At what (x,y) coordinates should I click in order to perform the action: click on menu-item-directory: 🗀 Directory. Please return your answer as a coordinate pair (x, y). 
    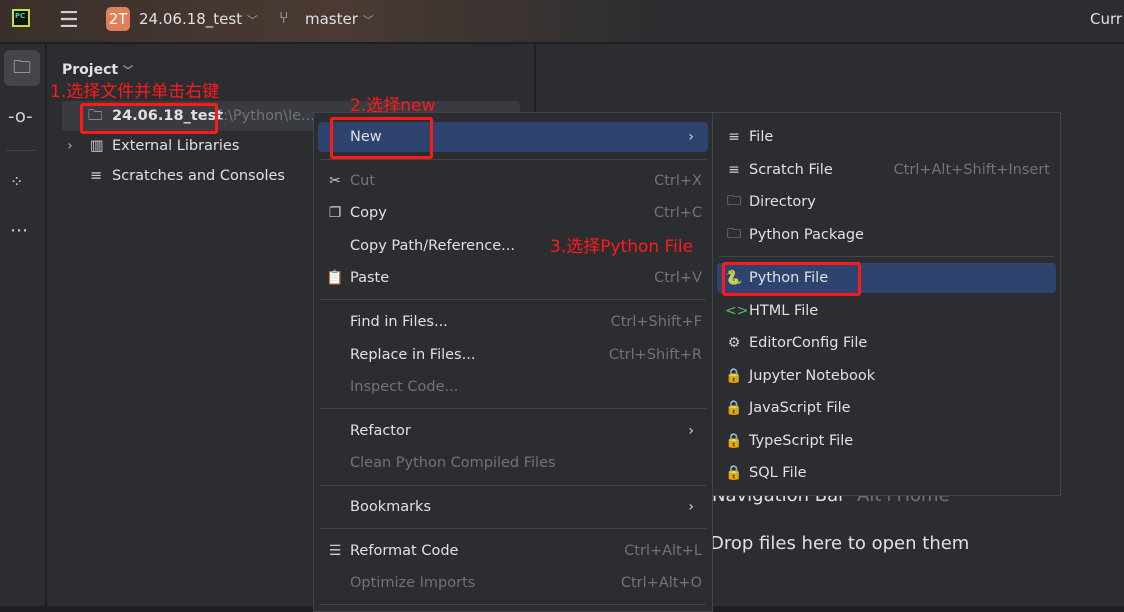
    Looking at the image, I should click on (886, 202).